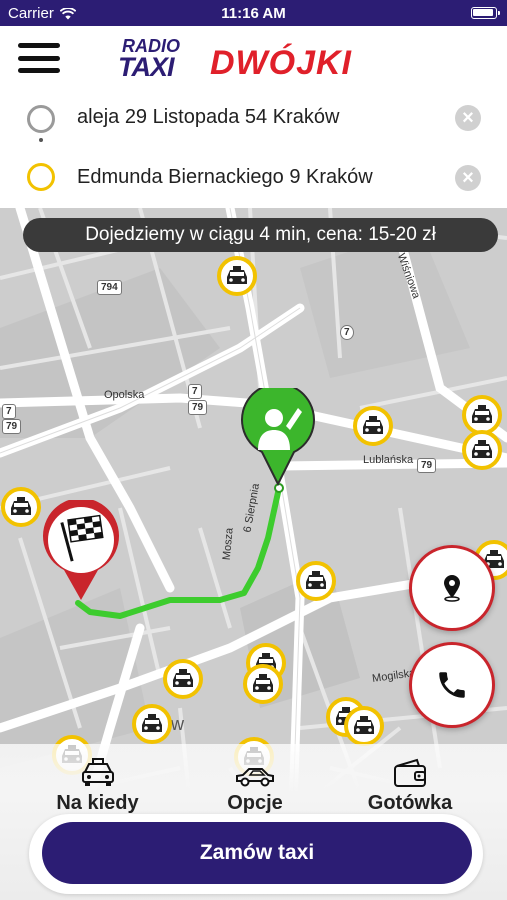 This screenshot has height=900, width=507. Describe the element at coordinates (208, 117) in the screenshot. I see `pickup-address: aleja 29 Listopada 54 Kraków` at that location.